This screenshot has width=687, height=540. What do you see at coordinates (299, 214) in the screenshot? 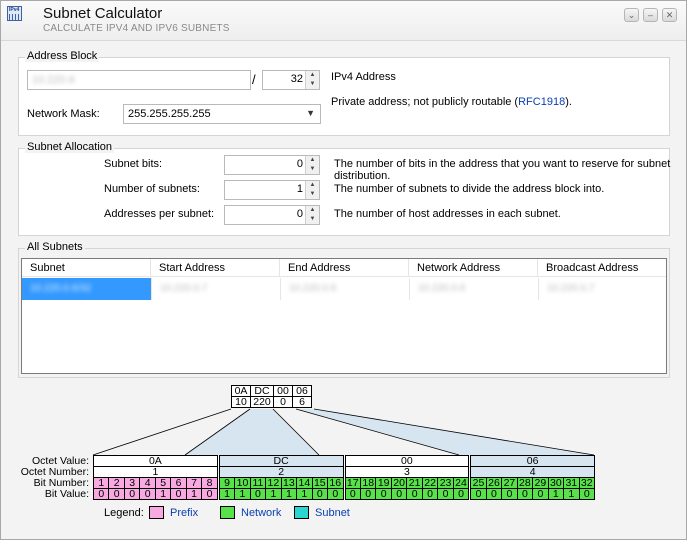
I see `addresses-per-subnet-value: 0` at bounding box center [299, 214].